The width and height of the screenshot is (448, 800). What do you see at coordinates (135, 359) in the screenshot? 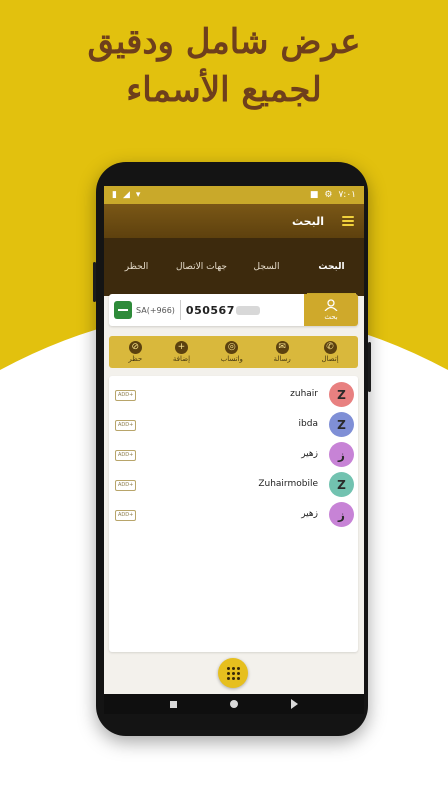
I see `block-label: حظر` at bounding box center [135, 359].